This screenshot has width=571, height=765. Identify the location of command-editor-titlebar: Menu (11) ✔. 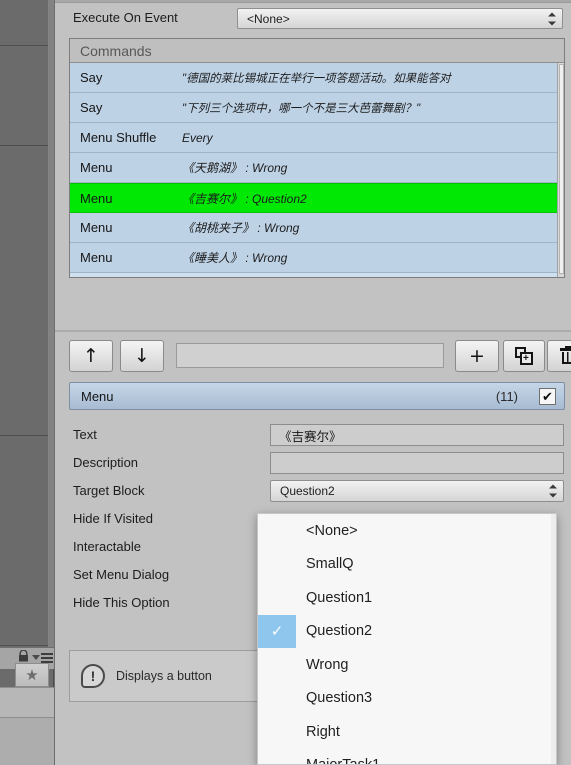
(317, 396).